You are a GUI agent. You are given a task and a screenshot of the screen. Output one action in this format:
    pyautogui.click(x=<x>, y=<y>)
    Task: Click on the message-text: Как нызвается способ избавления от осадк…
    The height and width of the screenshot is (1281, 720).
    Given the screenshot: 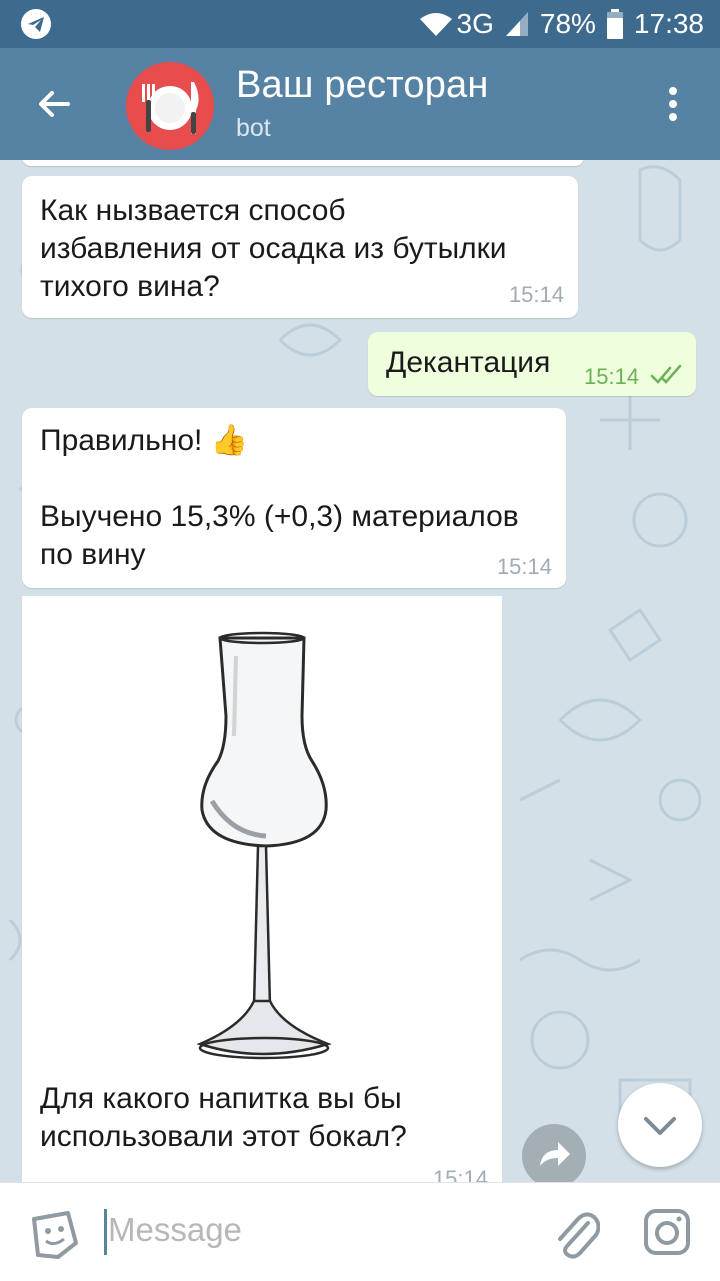 What is the action you would take?
    pyautogui.click(x=273, y=248)
    